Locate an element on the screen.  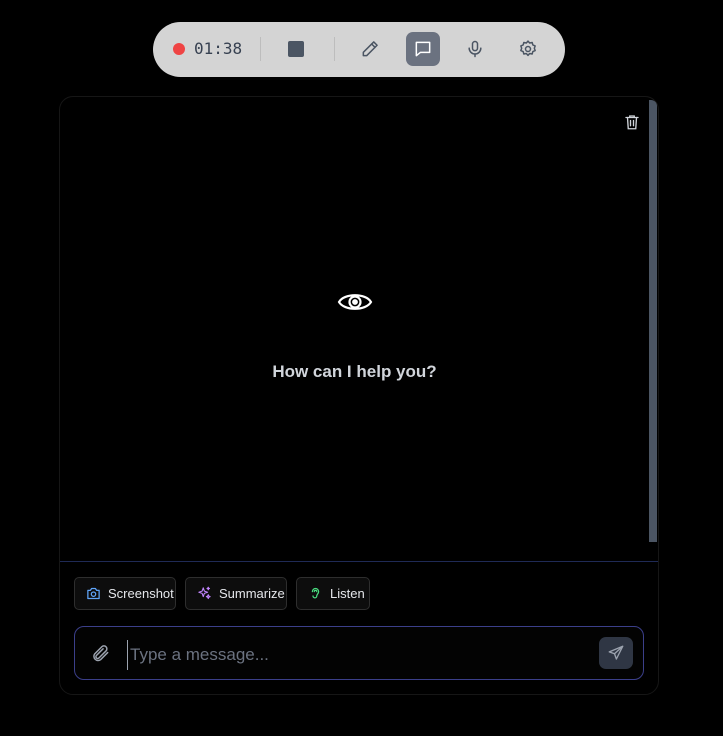
panel-divider is located at coordinates (359, 561).